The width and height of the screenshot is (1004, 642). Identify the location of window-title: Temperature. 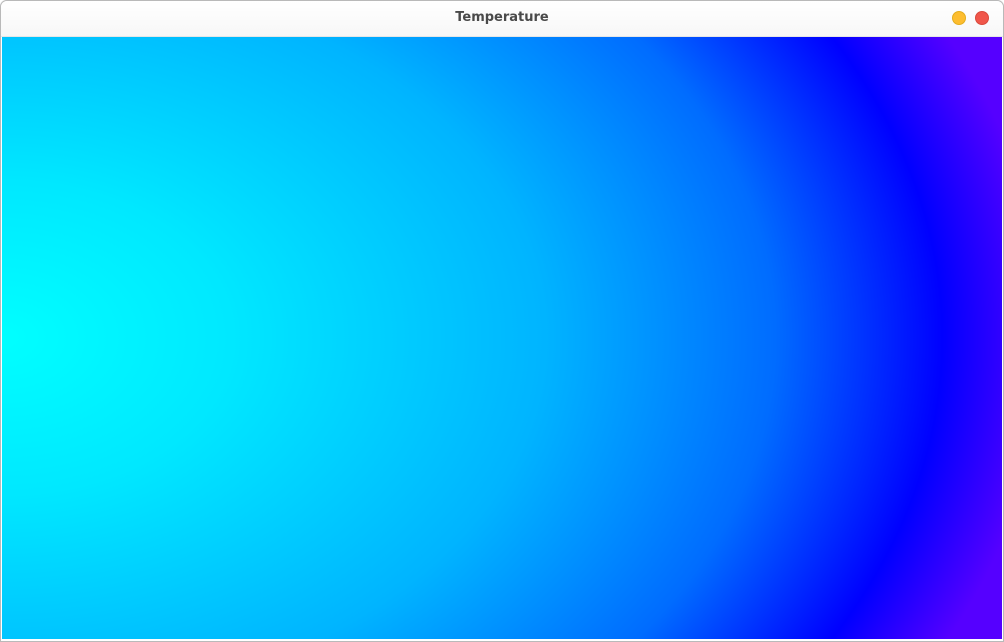
(502, 17).